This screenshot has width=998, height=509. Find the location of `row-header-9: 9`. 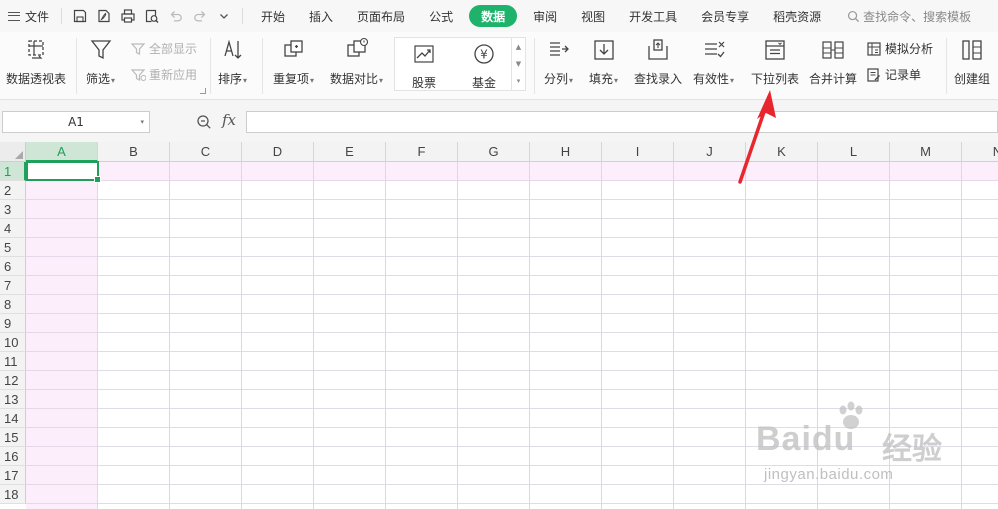

row-header-9: 9 is located at coordinates (13, 323).